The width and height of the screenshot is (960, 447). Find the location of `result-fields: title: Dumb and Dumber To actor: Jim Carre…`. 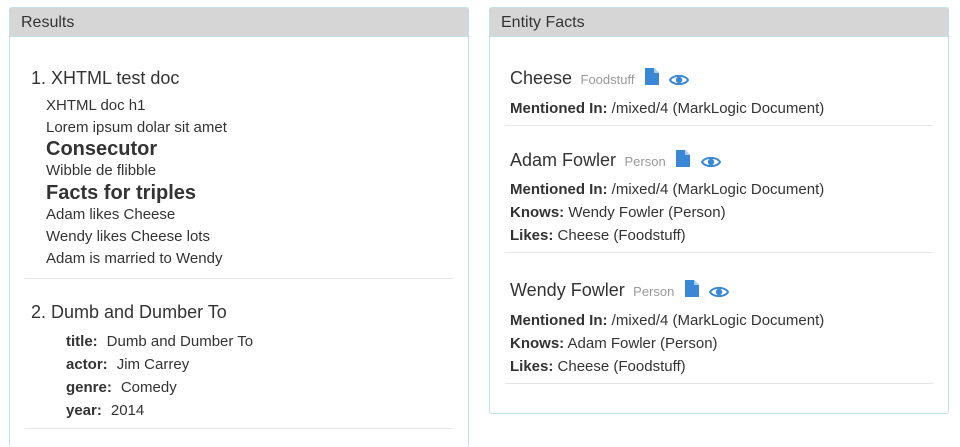

result-fields: title: Dumb and Dumber To actor: Jim Carre… is located at coordinates (242, 376).